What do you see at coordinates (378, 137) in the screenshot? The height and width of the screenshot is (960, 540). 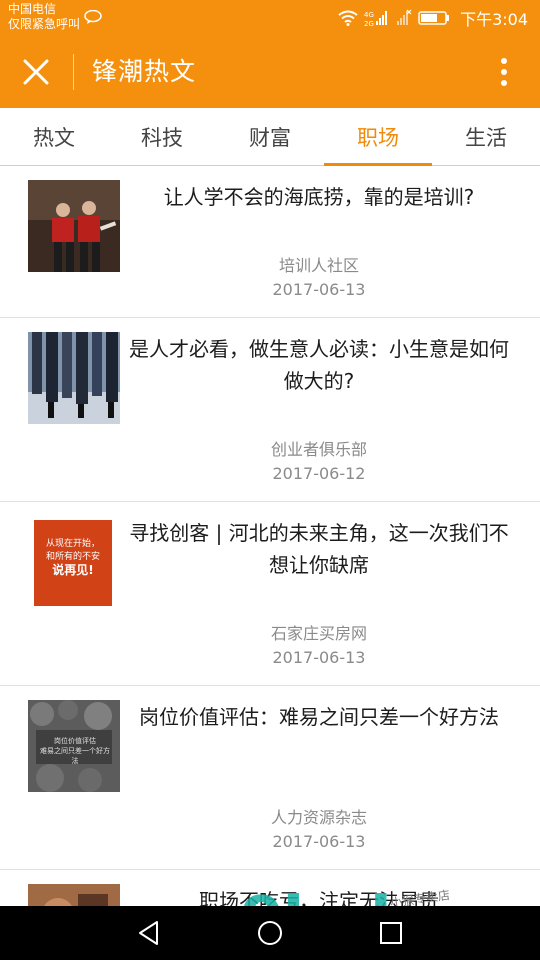 I see `tab-workplace: 职场` at bounding box center [378, 137].